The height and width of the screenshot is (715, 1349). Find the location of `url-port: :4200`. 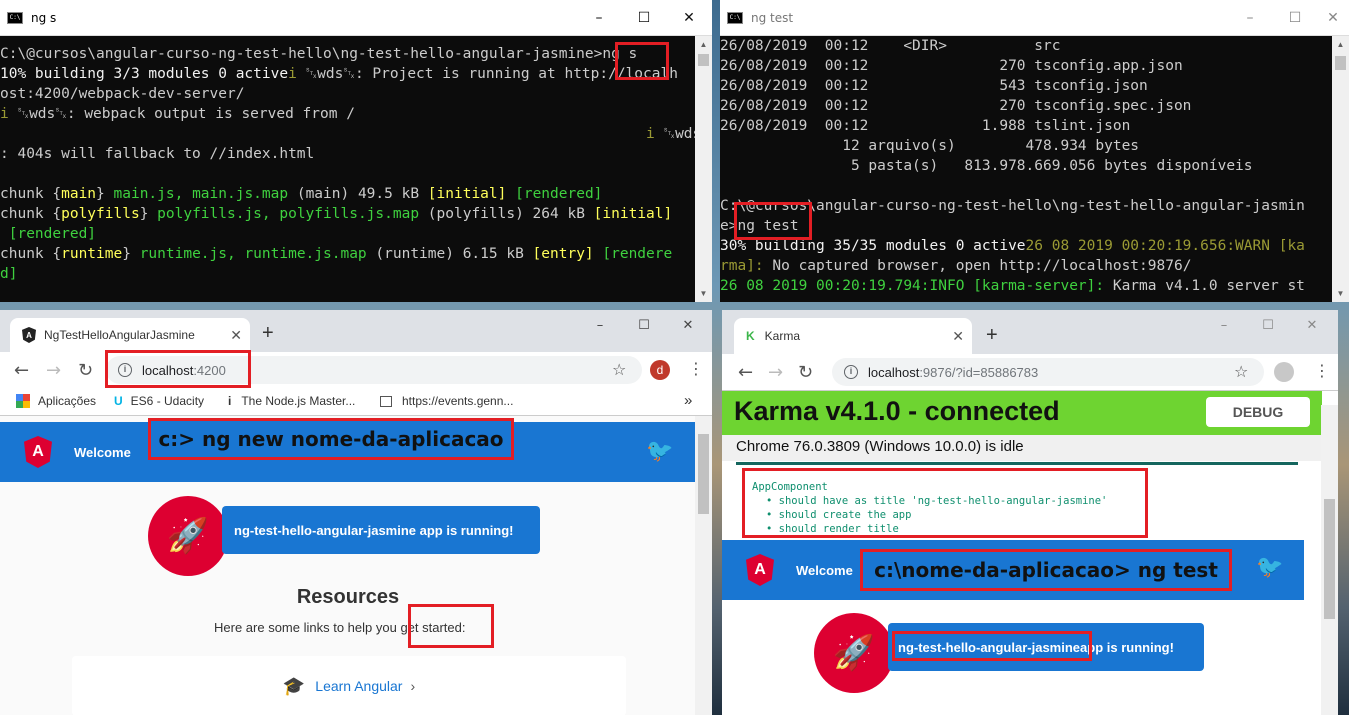

url-port: :4200 is located at coordinates (209, 370).